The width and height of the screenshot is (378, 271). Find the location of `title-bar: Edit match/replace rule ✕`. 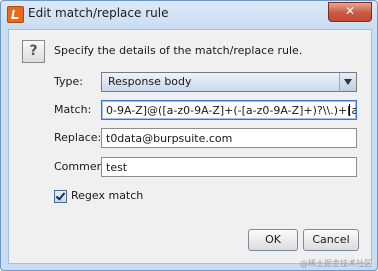

title-bar: Edit match/replace rule ✕ is located at coordinates (189, 14).